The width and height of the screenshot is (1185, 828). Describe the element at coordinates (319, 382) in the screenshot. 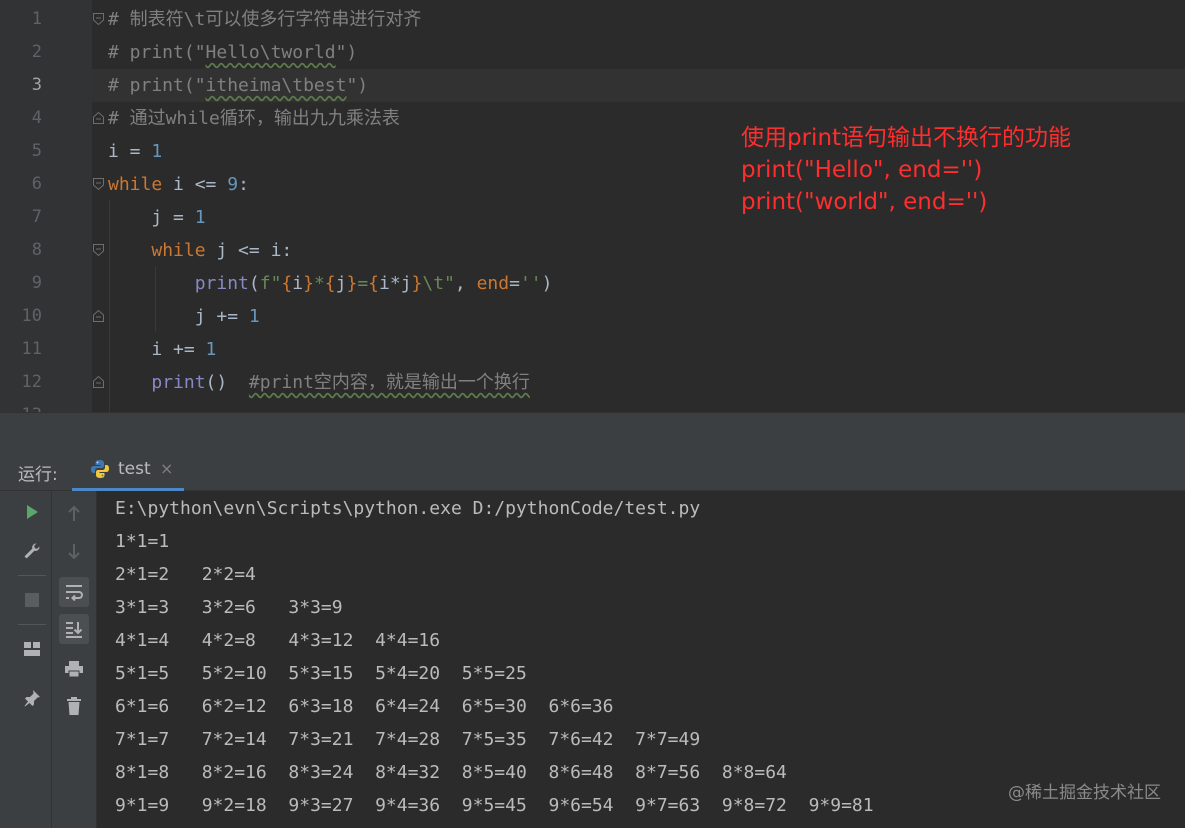

I see `code-line-12: print() #print空内容，就是输出一个换行` at that location.